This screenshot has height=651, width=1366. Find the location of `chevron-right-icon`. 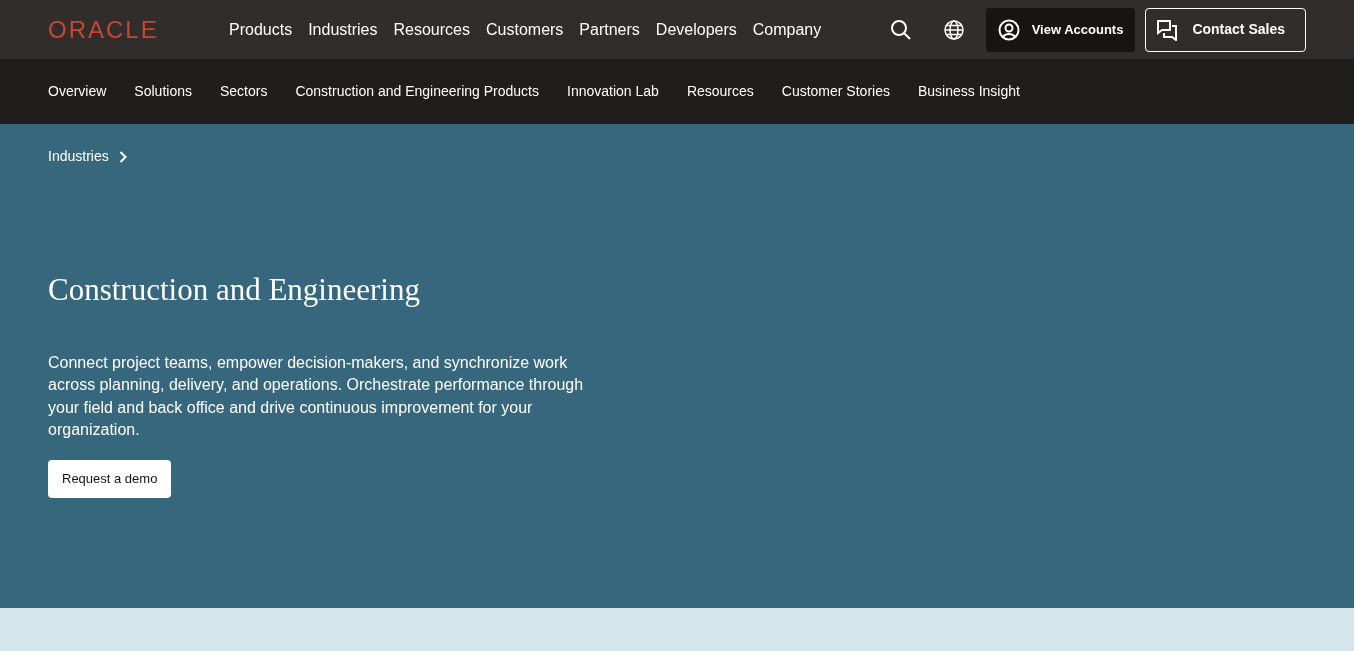

chevron-right-icon is located at coordinates (122, 156).